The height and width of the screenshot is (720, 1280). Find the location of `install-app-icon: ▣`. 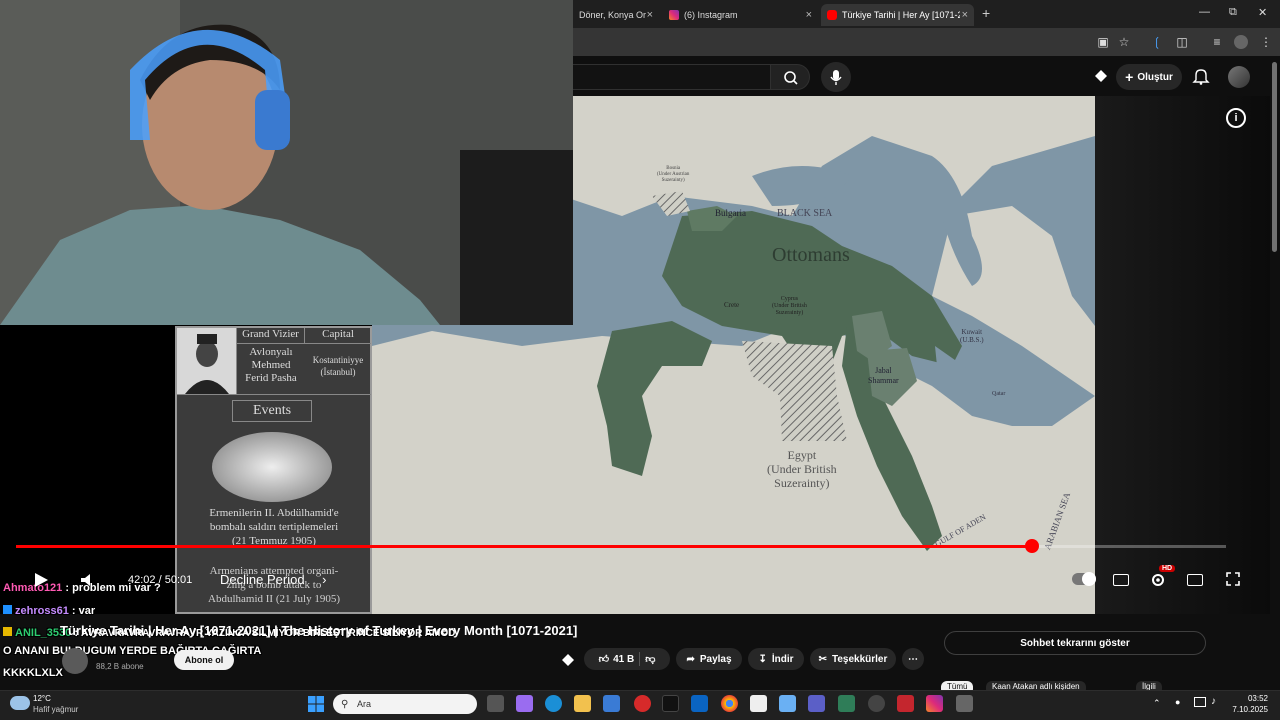

install-app-icon: ▣ is located at coordinates (1103, 42).